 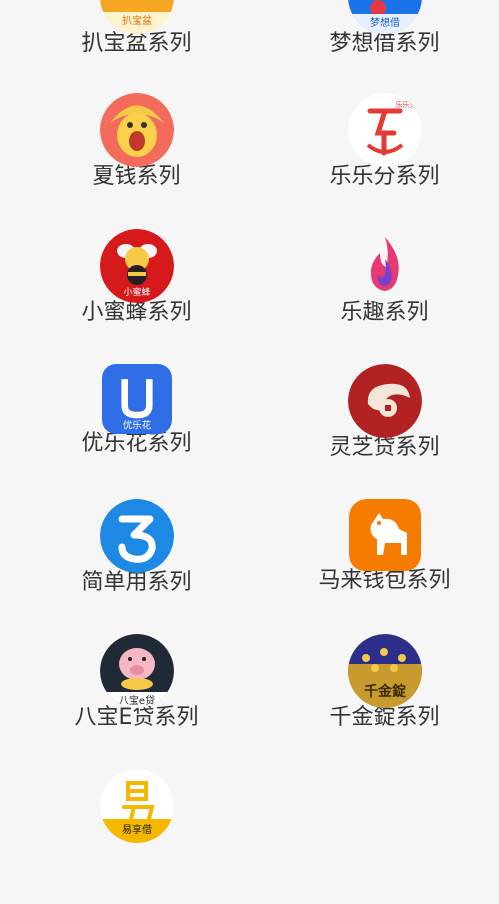 I want to click on youlehua-logo-icon: 优乐花, so click(x=136, y=399).